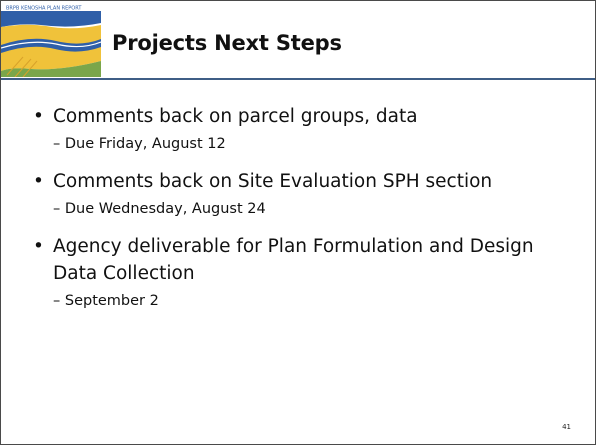  I want to click on sub-bullet-text: – Due Friday, August 12, so click(139, 144).